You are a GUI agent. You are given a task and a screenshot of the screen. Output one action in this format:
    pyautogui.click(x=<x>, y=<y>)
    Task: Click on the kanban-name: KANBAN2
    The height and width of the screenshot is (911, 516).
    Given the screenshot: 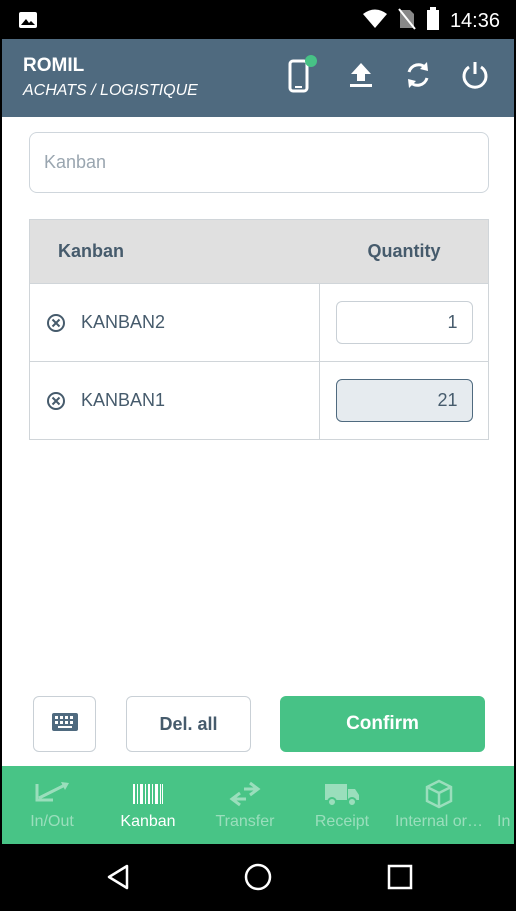 What is the action you would take?
    pyautogui.click(x=123, y=322)
    